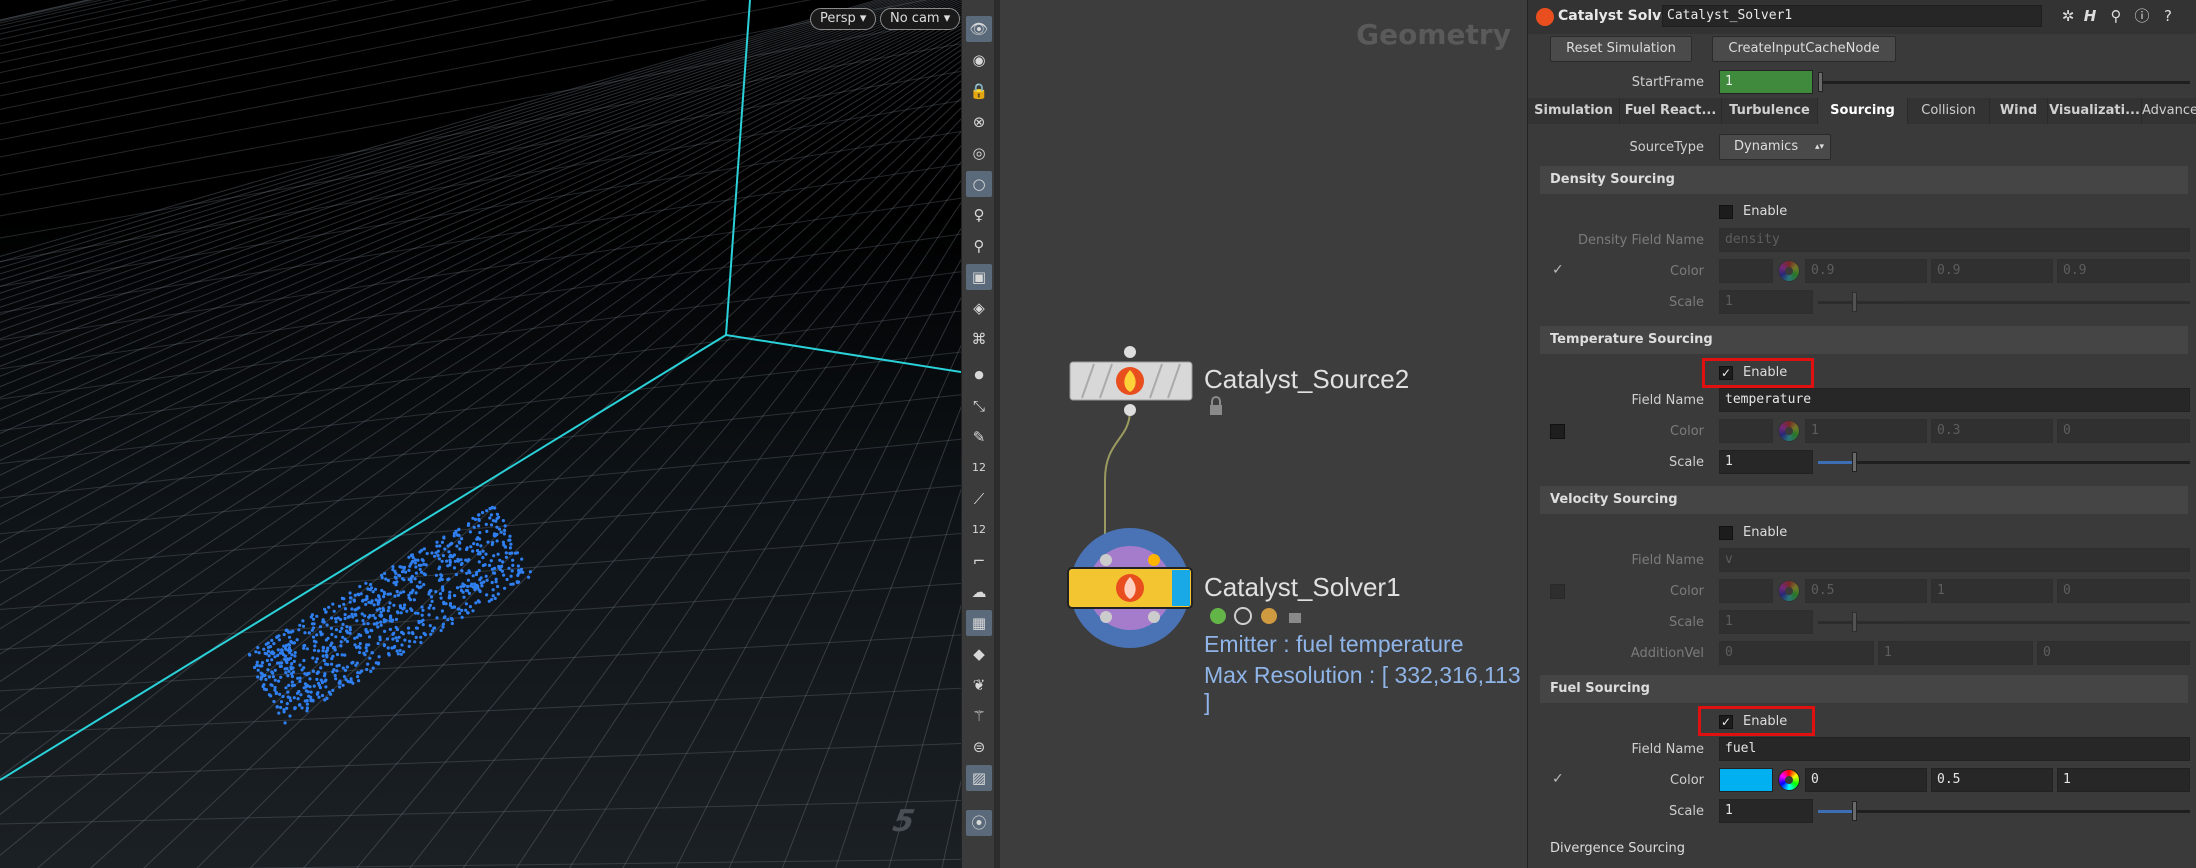  Describe the element at coordinates (1992, 591) in the screenshot. I see `velocity-color-g: 1` at that location.